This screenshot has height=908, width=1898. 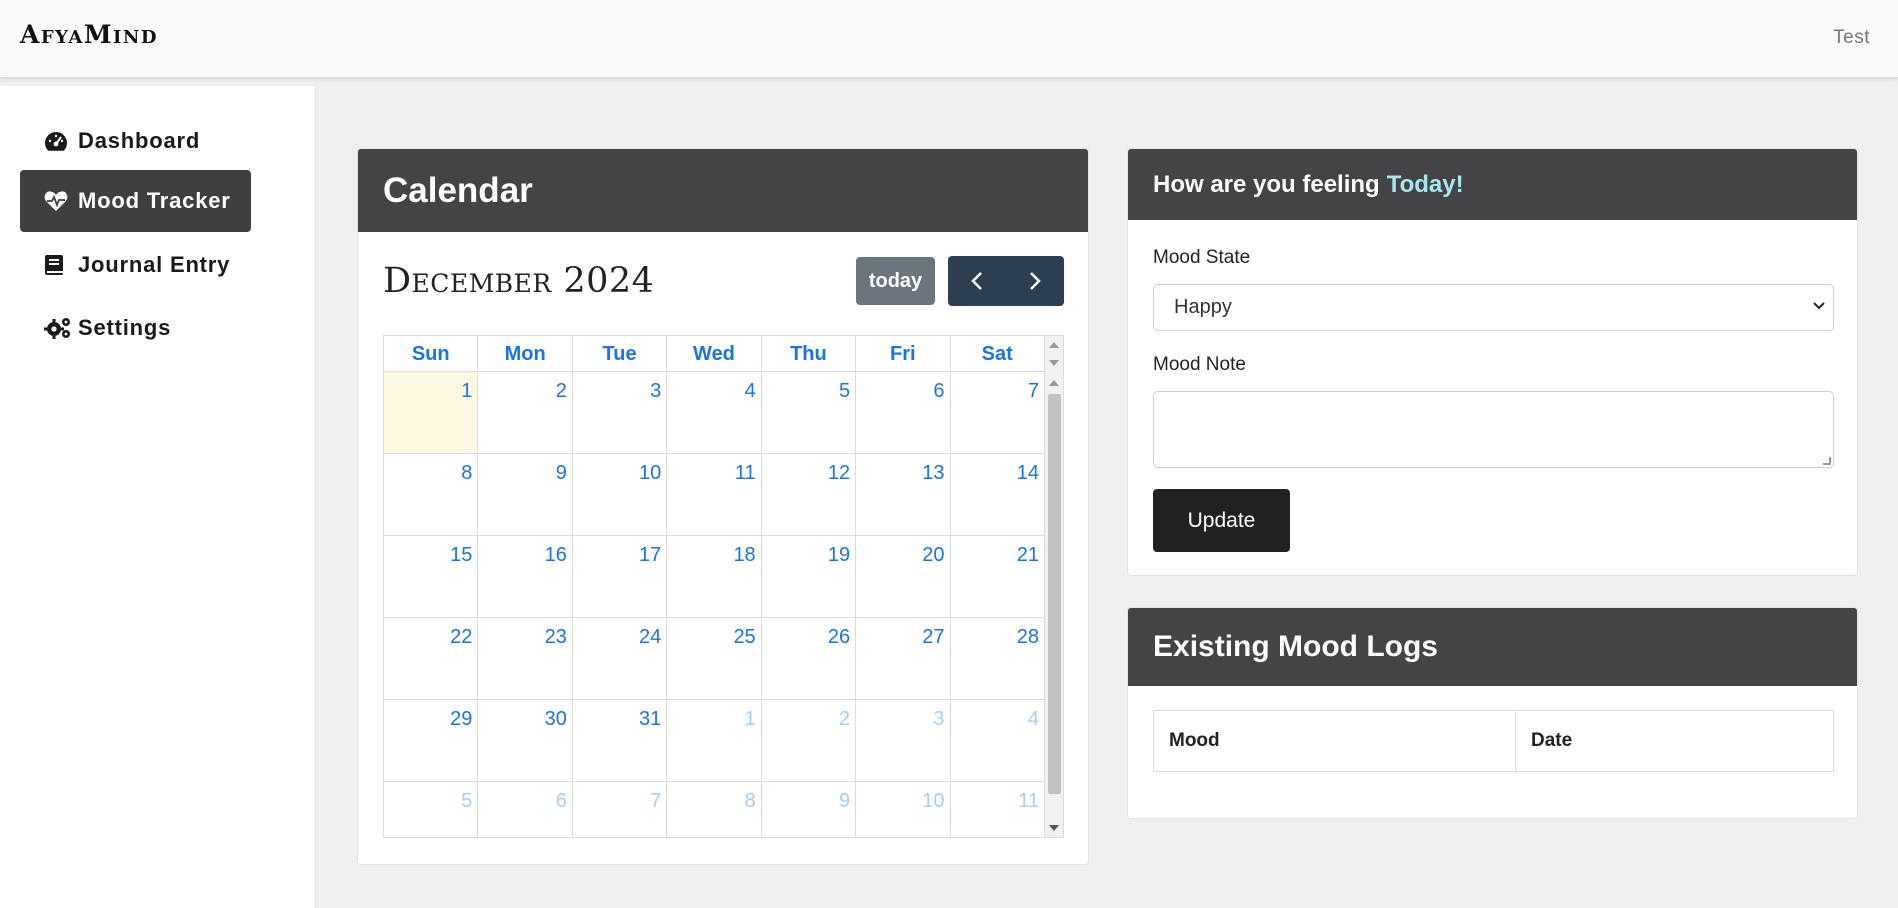 What do you see at coordinates (839, 637) in the screenshot?
I see `calendar-day-number: 26` at bounding box center [839, 637].